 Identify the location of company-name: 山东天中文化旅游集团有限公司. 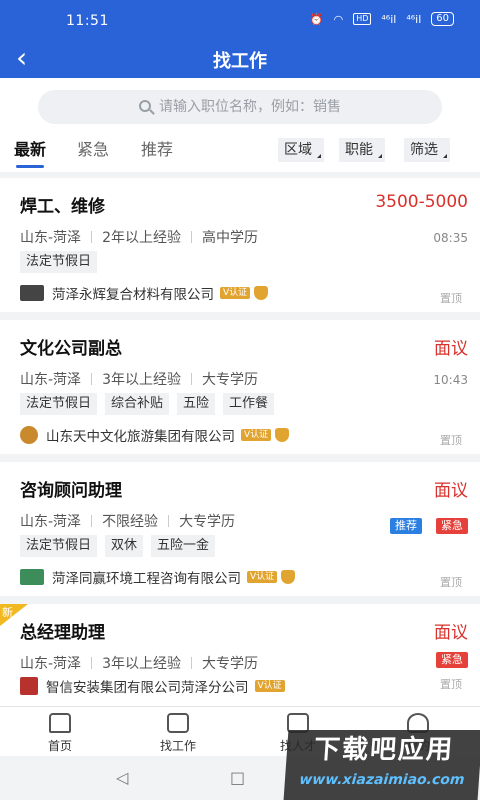
(140, 437).